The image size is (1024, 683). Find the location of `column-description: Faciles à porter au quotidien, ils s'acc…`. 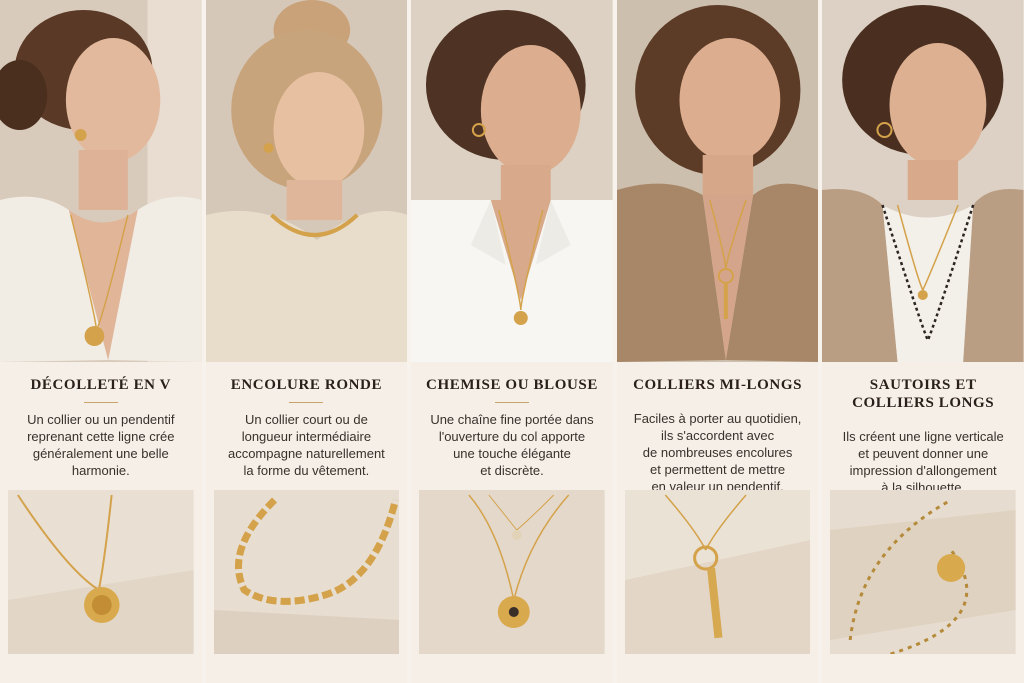

column-description: Faciles à porter au quotidien, ils s'acc… is located at coordinates (717, 452).